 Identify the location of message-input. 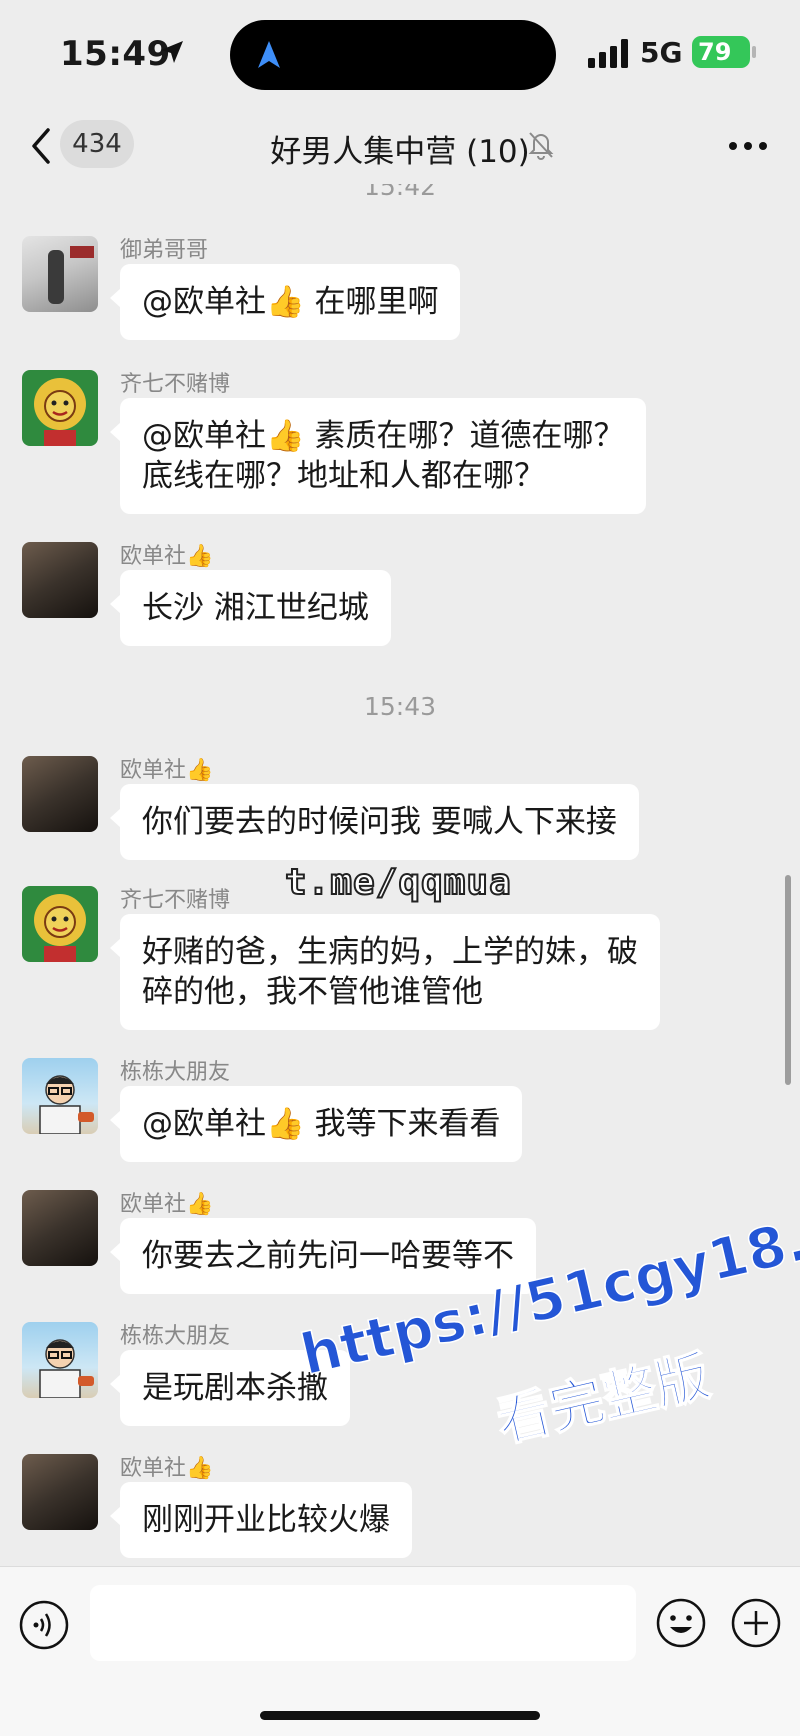
(363, 1623).